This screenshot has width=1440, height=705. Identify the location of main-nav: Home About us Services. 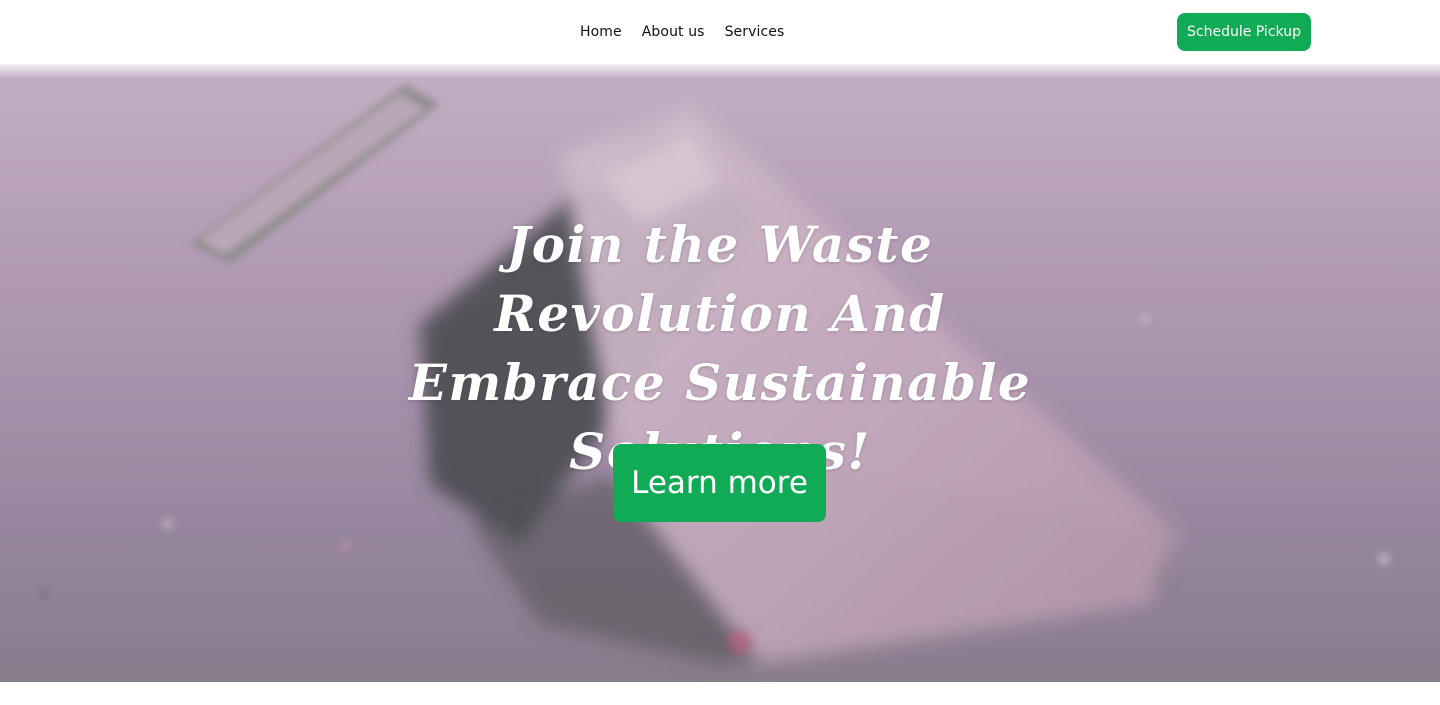
(682, 32).